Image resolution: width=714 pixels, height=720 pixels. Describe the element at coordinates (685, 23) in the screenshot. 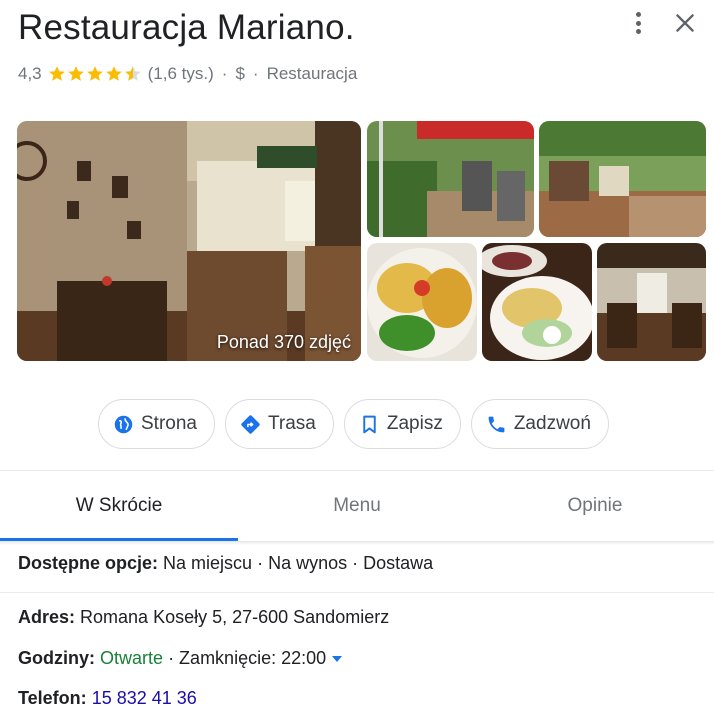

I see `close-icon` at that location.